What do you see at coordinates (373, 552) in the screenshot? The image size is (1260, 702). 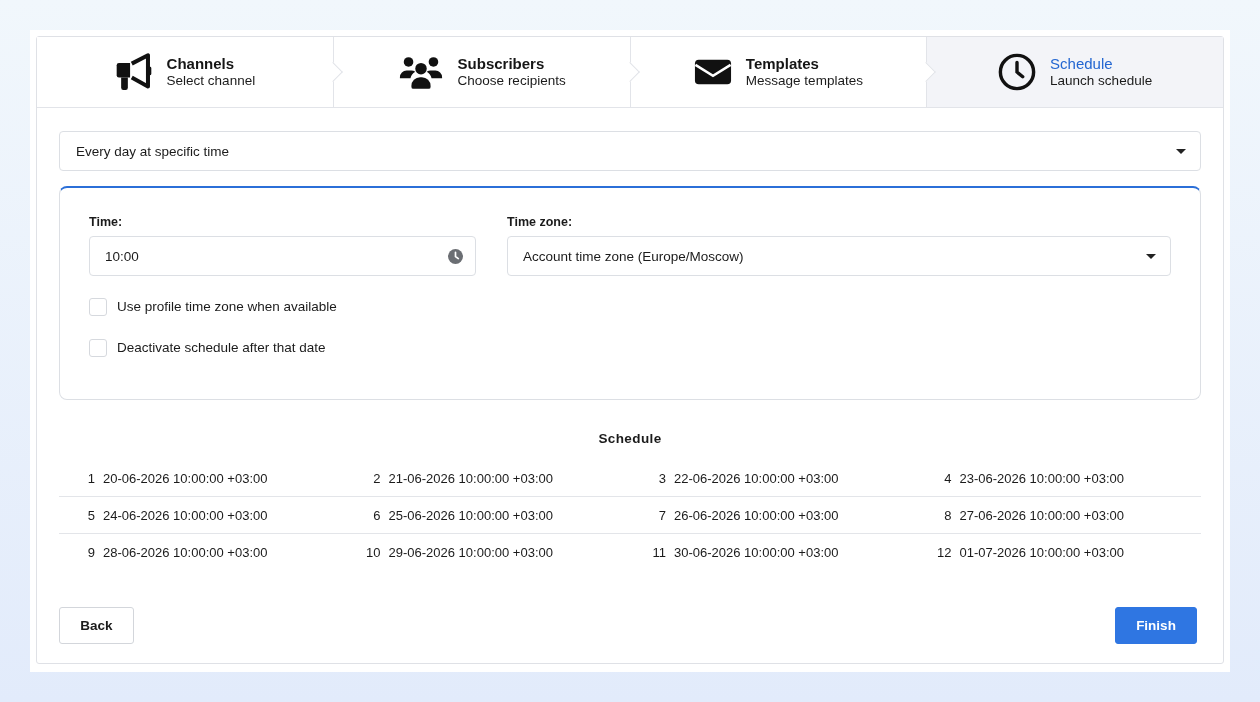 I see `entry-number: 10` at bounding box center [373, 552].